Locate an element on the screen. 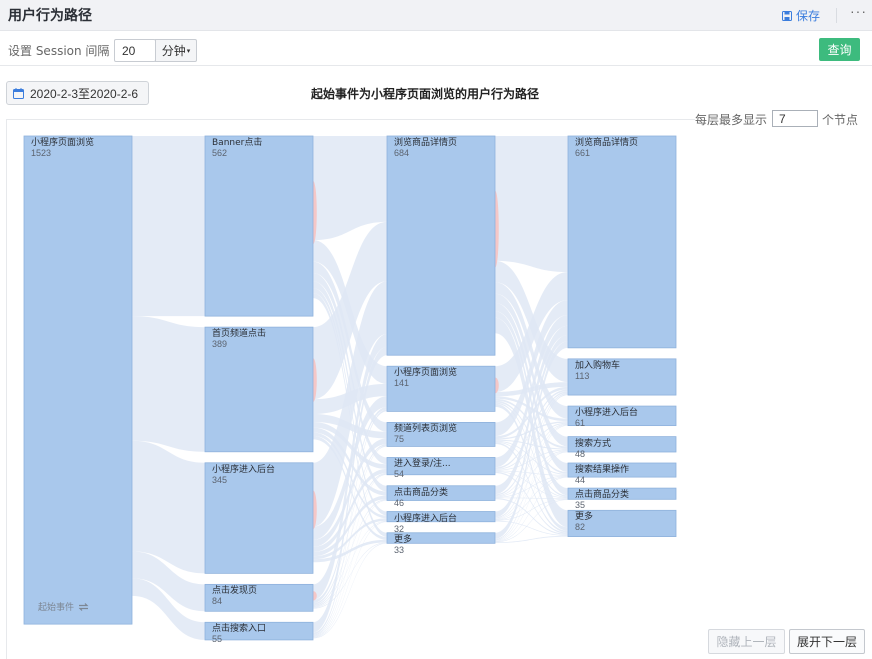 This screenshot has height=659, width=872. time-unit-value: 分钟 is located at coordinates (173, 51).